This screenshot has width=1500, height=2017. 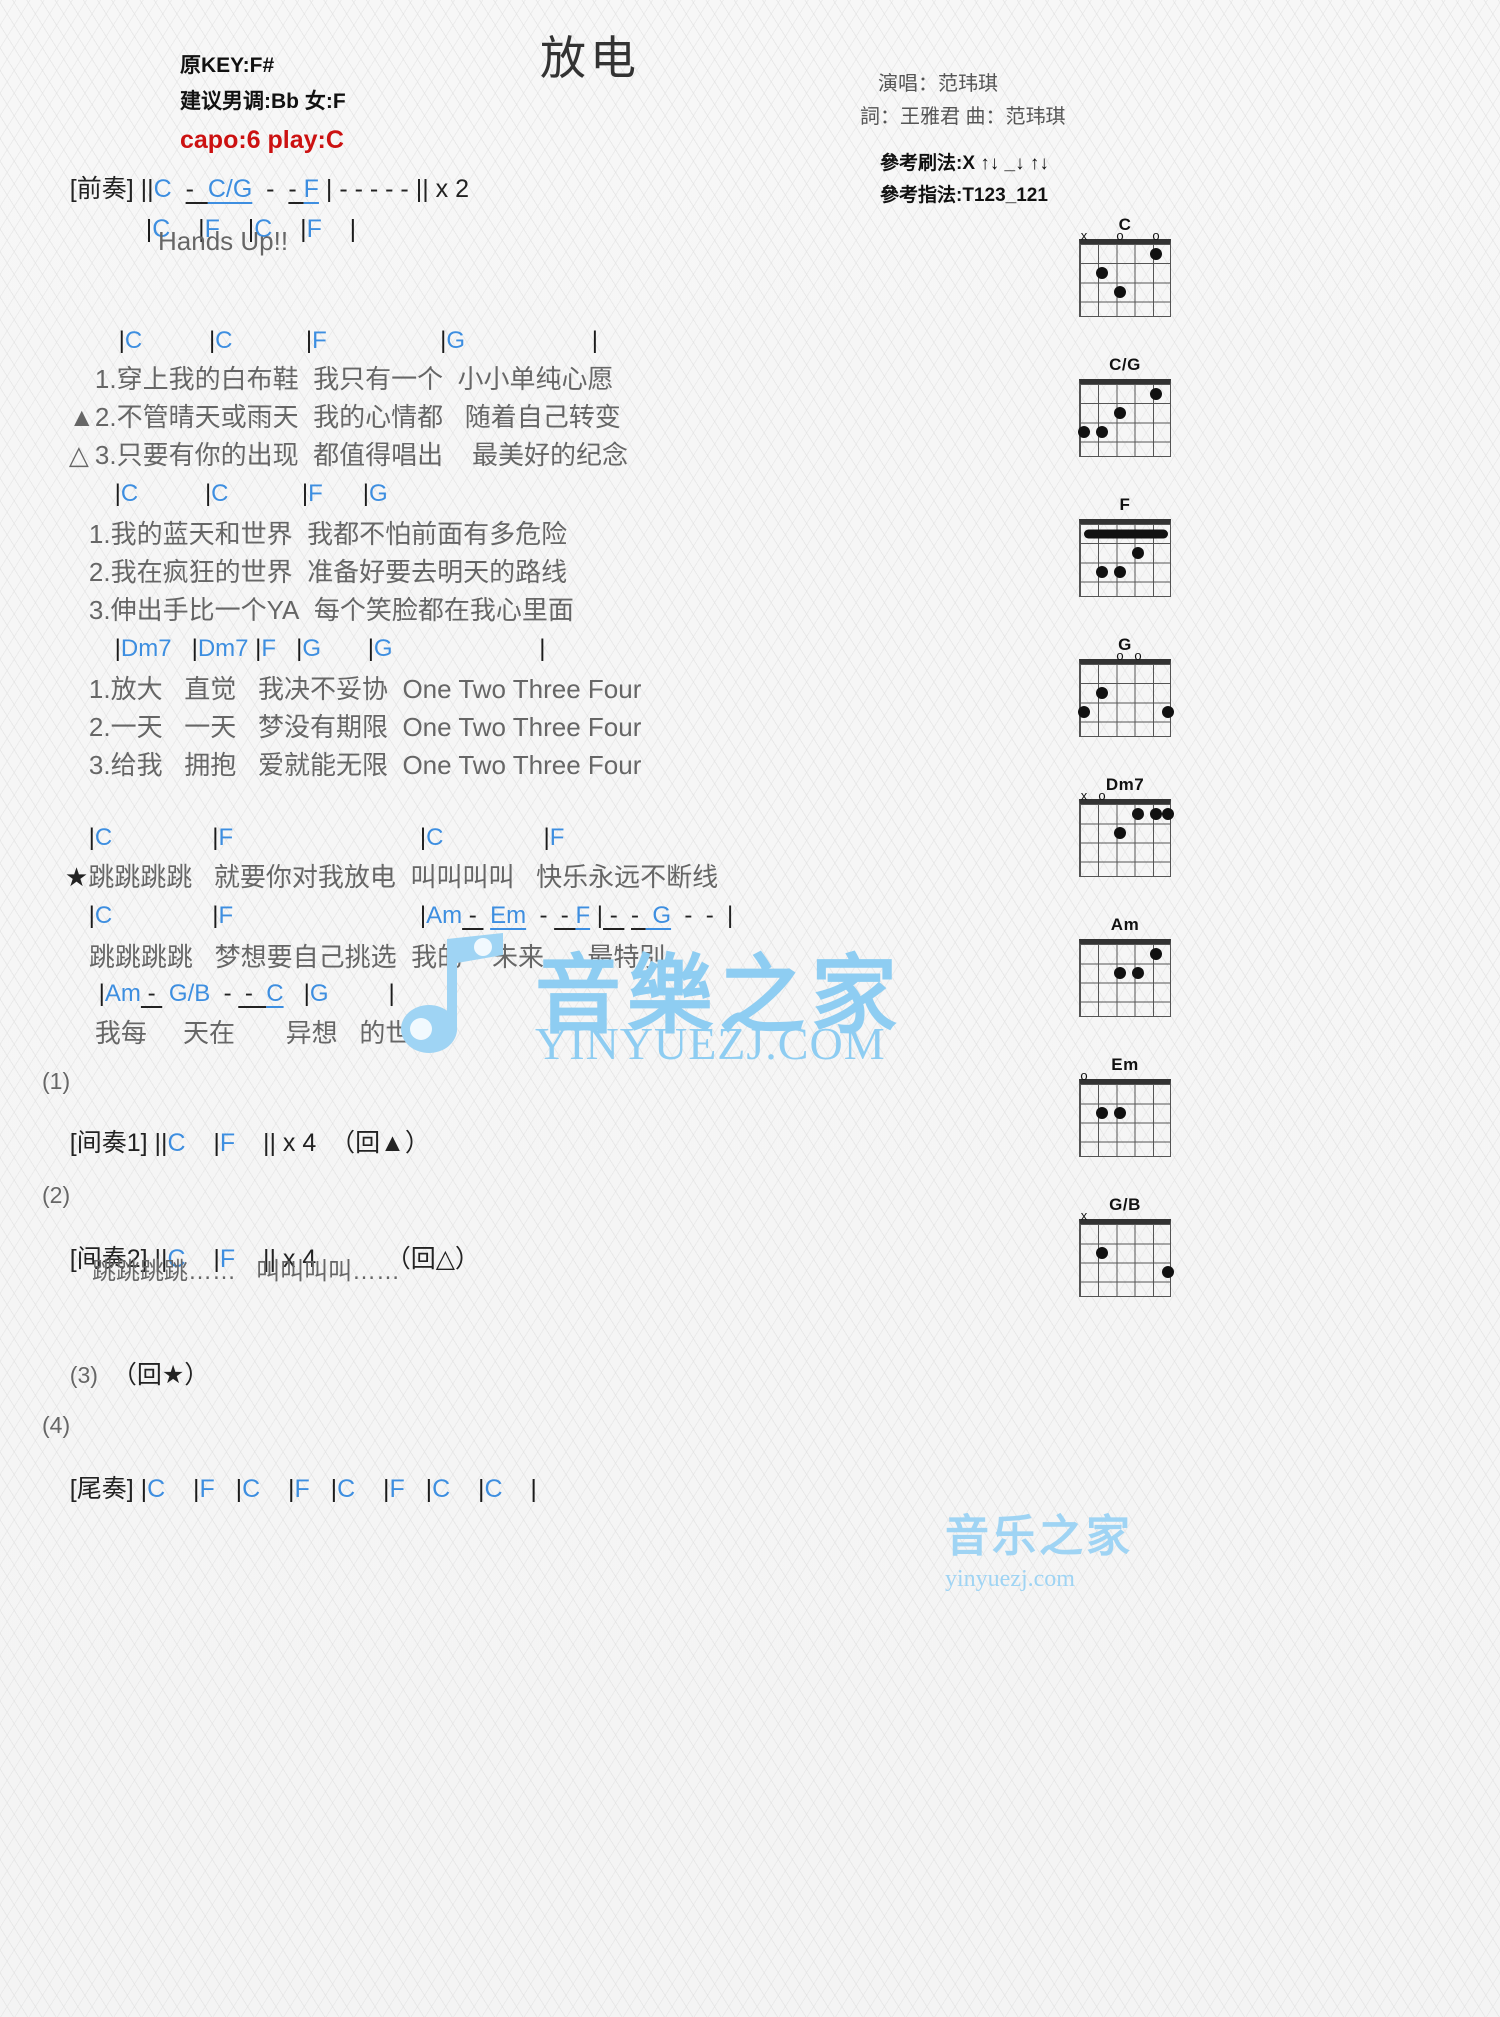 I want to click on section-number-3: (3), so click(x=83, y=1375).